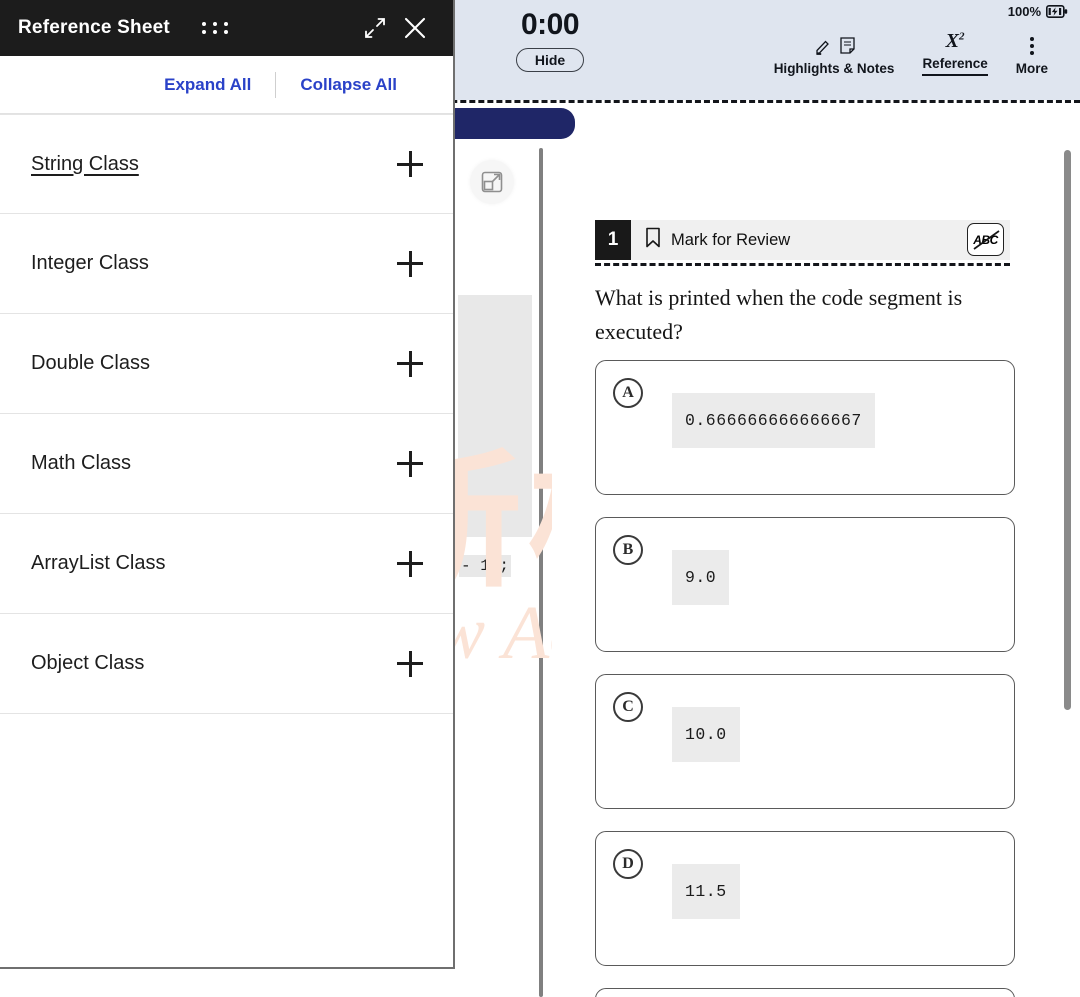  I want to click on tool-label: Reference, so click(955, 66).